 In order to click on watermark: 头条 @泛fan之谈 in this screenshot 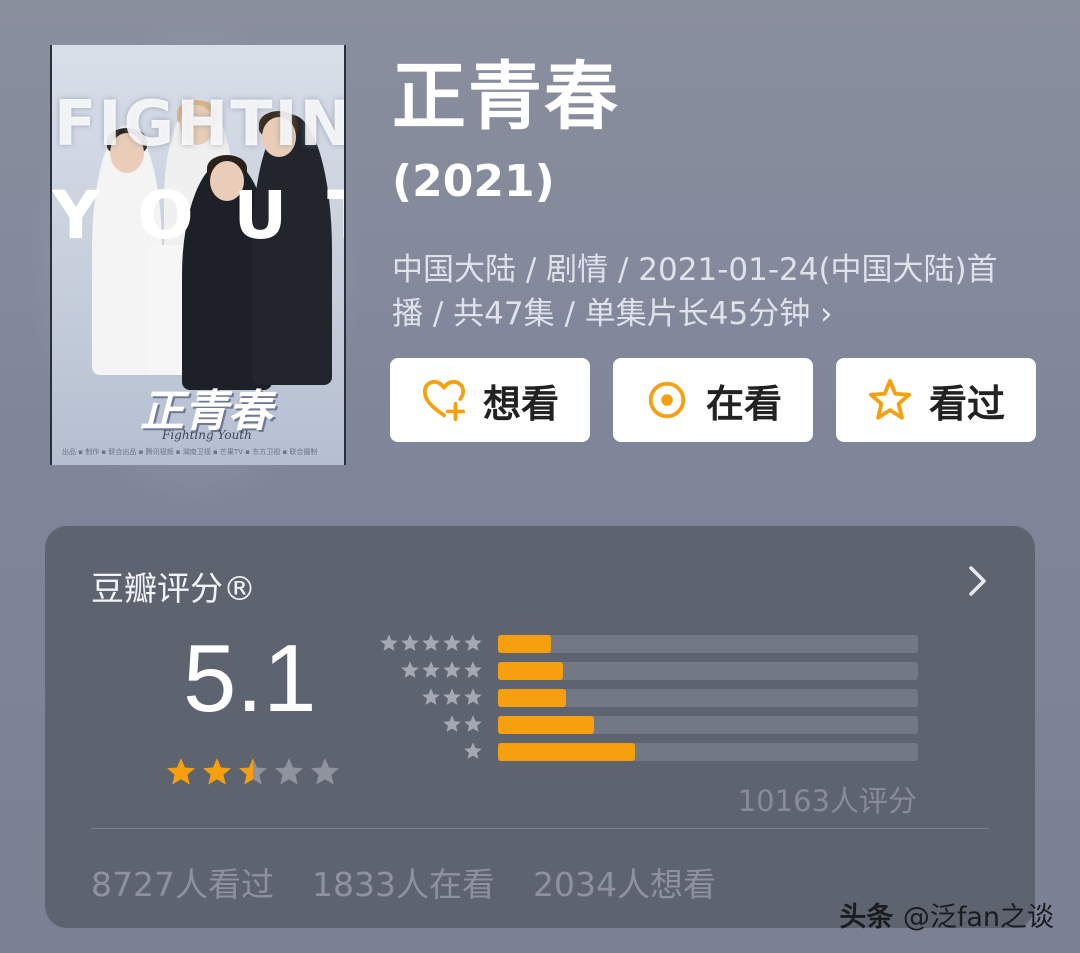, I will do `click(946, 914)`.